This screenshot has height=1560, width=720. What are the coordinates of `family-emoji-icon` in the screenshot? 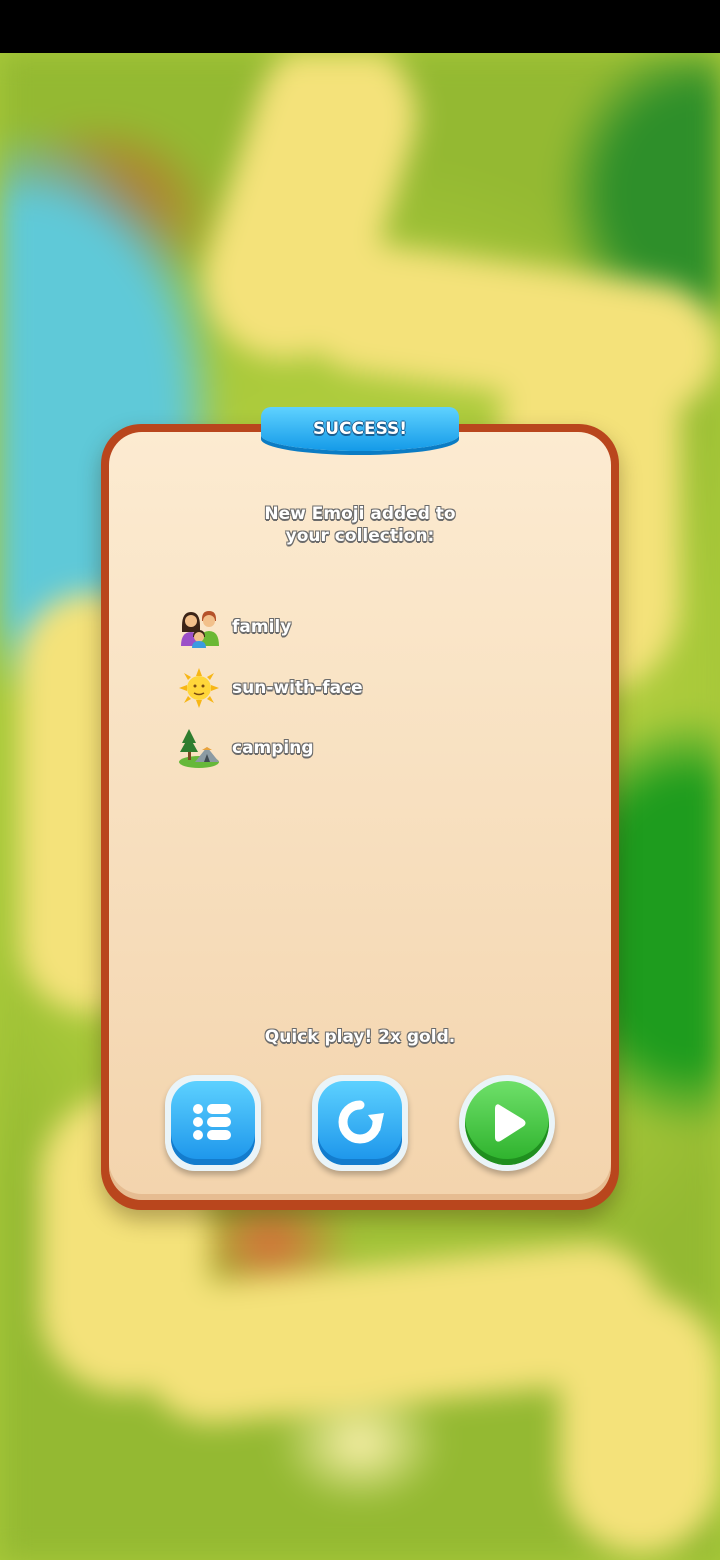 It's located at (200, 629).